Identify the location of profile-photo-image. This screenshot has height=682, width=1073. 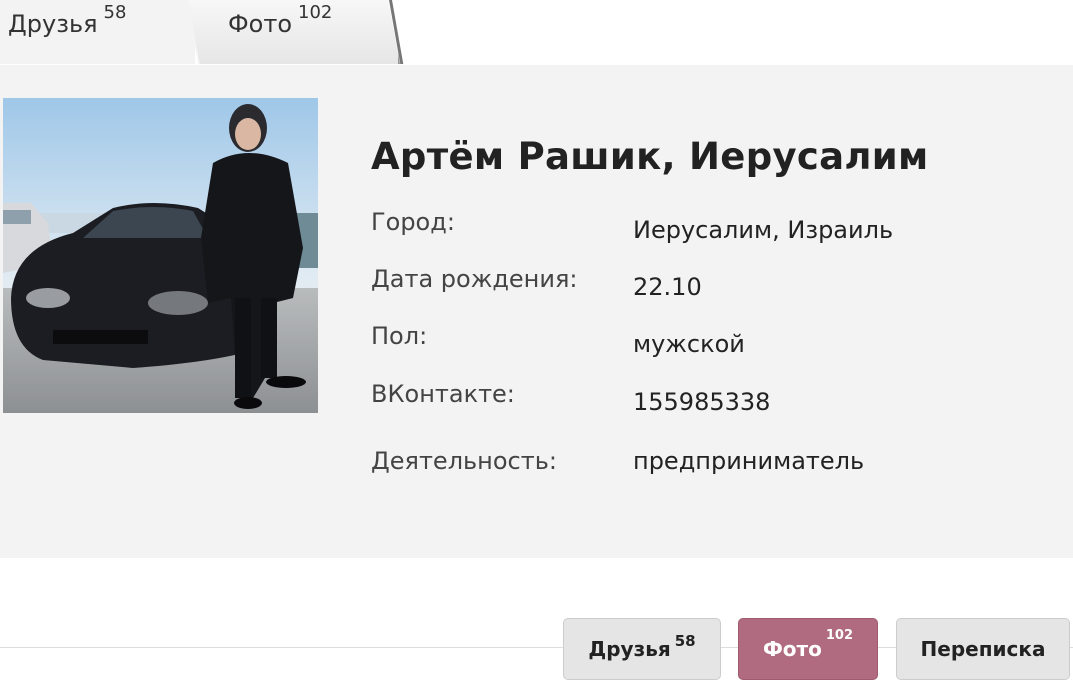
(160, 255).